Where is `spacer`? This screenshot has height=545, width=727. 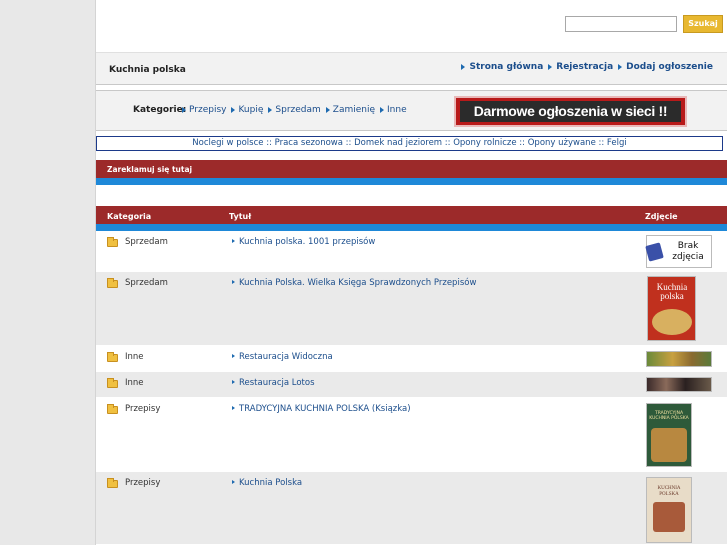 spacer is located at coordinates (411, 195).